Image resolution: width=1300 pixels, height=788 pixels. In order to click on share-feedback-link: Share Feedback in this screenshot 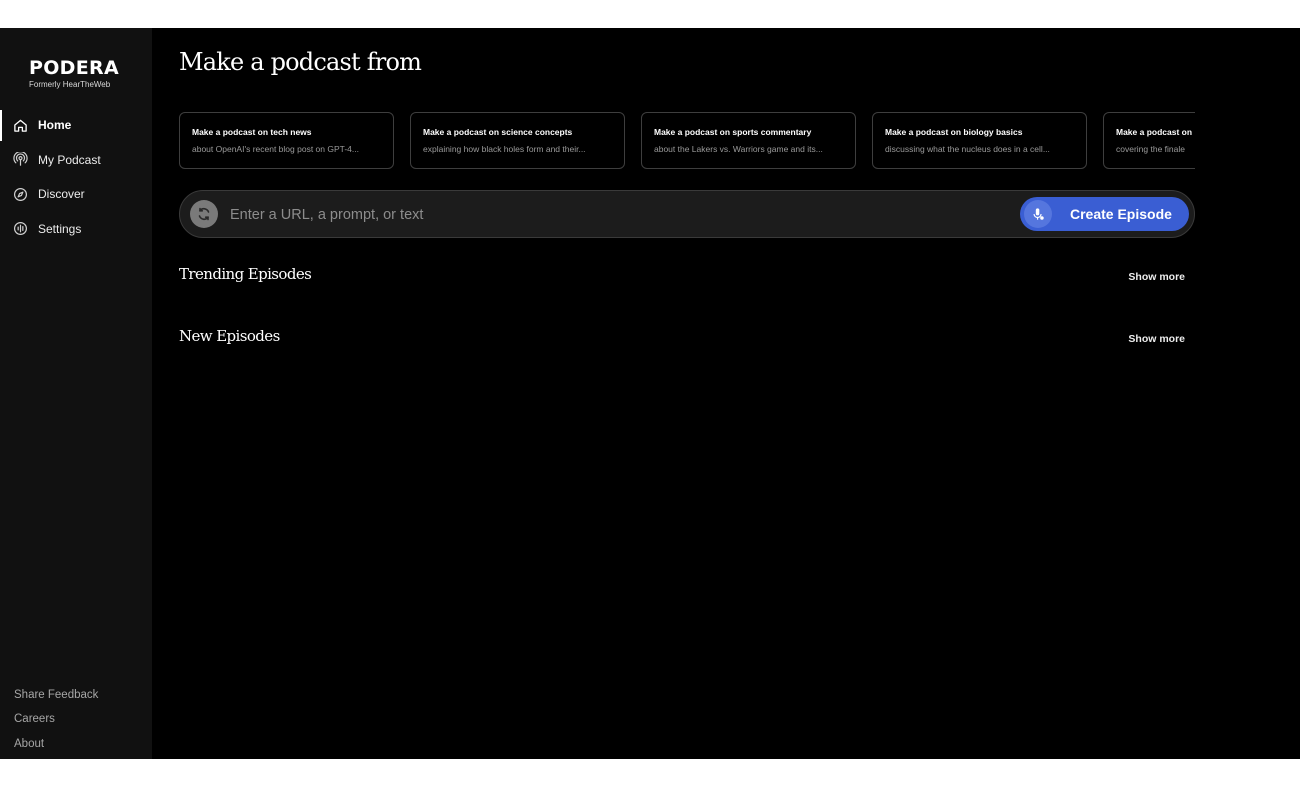, I will do `click(56, 695)`.